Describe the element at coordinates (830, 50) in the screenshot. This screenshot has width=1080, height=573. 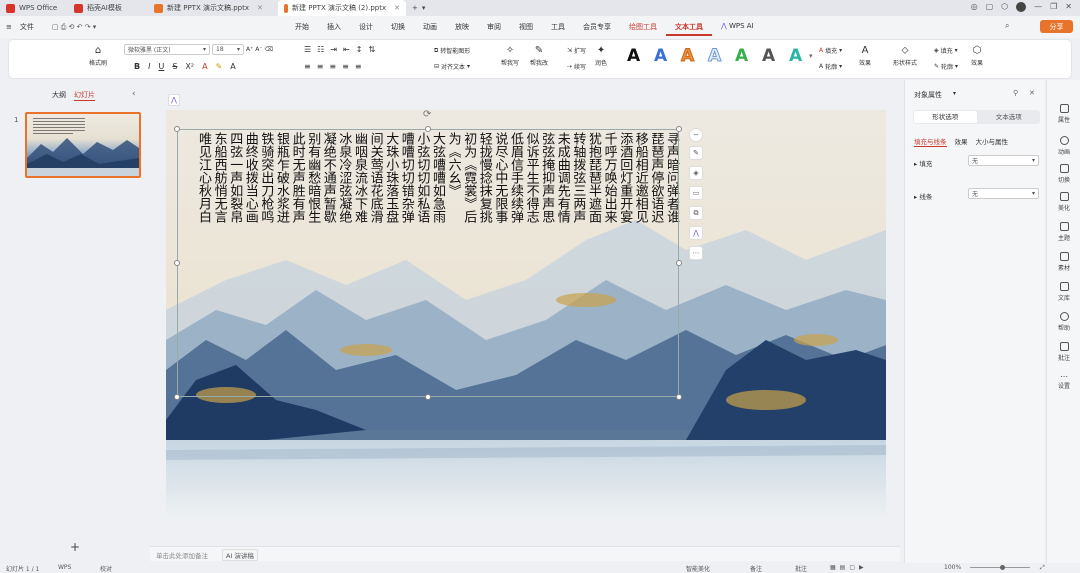
I see `text-fill-button: A 填充 ▾` at that location.